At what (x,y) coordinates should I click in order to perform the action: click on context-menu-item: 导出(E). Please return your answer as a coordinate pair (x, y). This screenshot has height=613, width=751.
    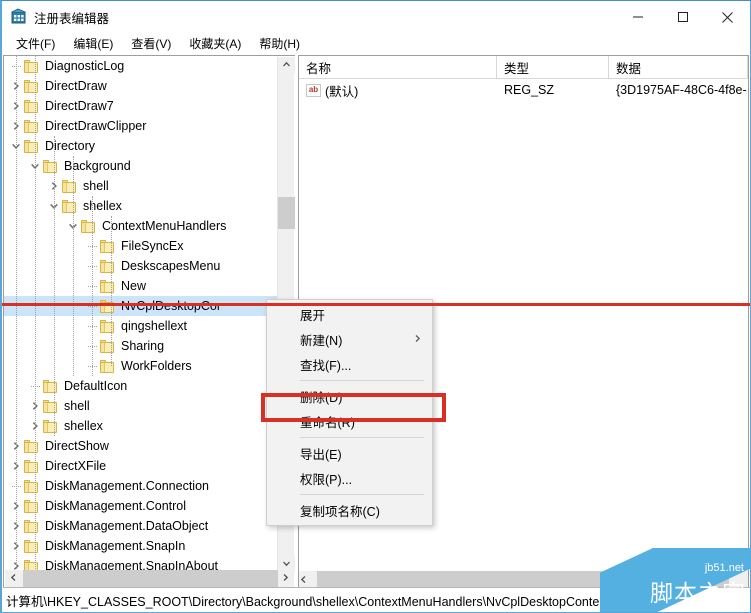
    Looking at the image, I should click on (349, 453).